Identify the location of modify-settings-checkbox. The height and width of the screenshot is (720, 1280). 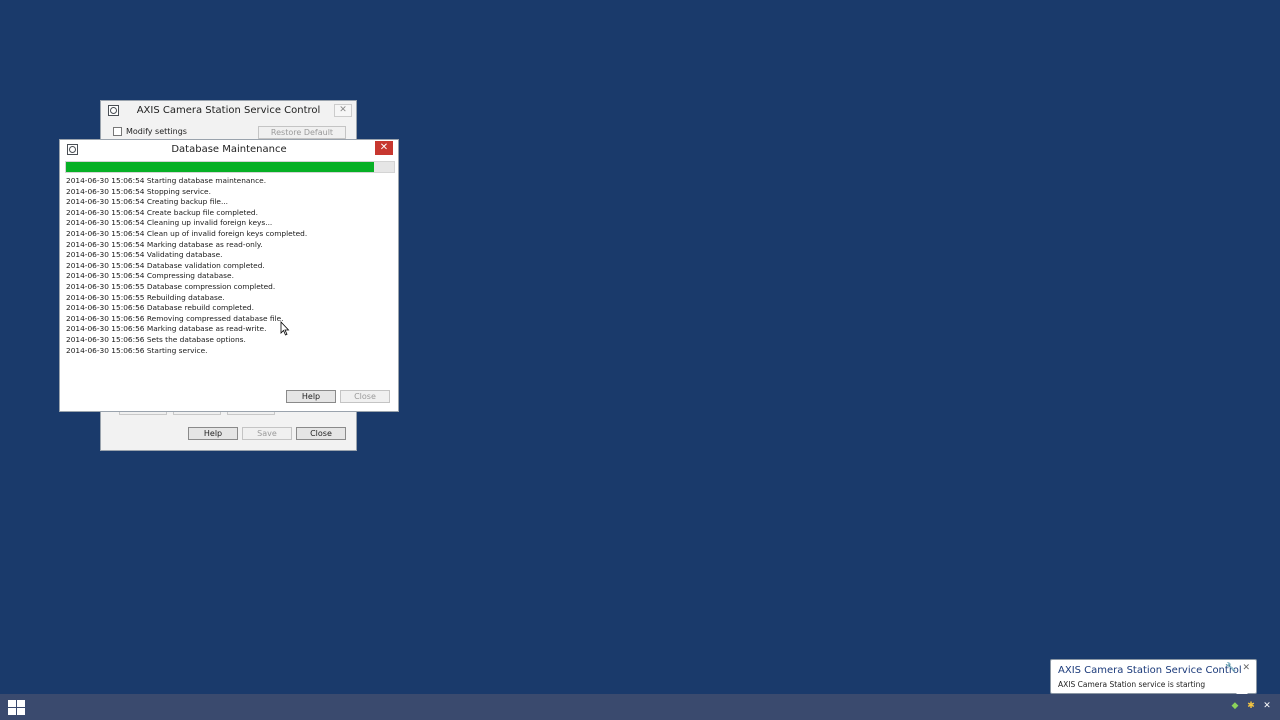
(117, 131).